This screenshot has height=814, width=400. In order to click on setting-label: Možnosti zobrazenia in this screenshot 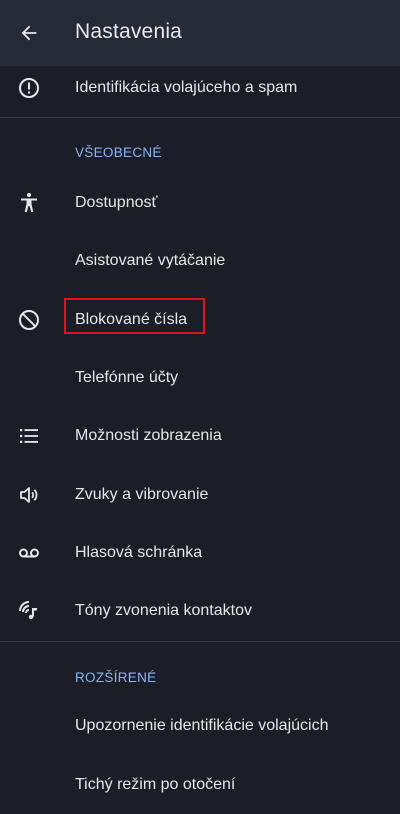, I will do `click(148, 435)`.